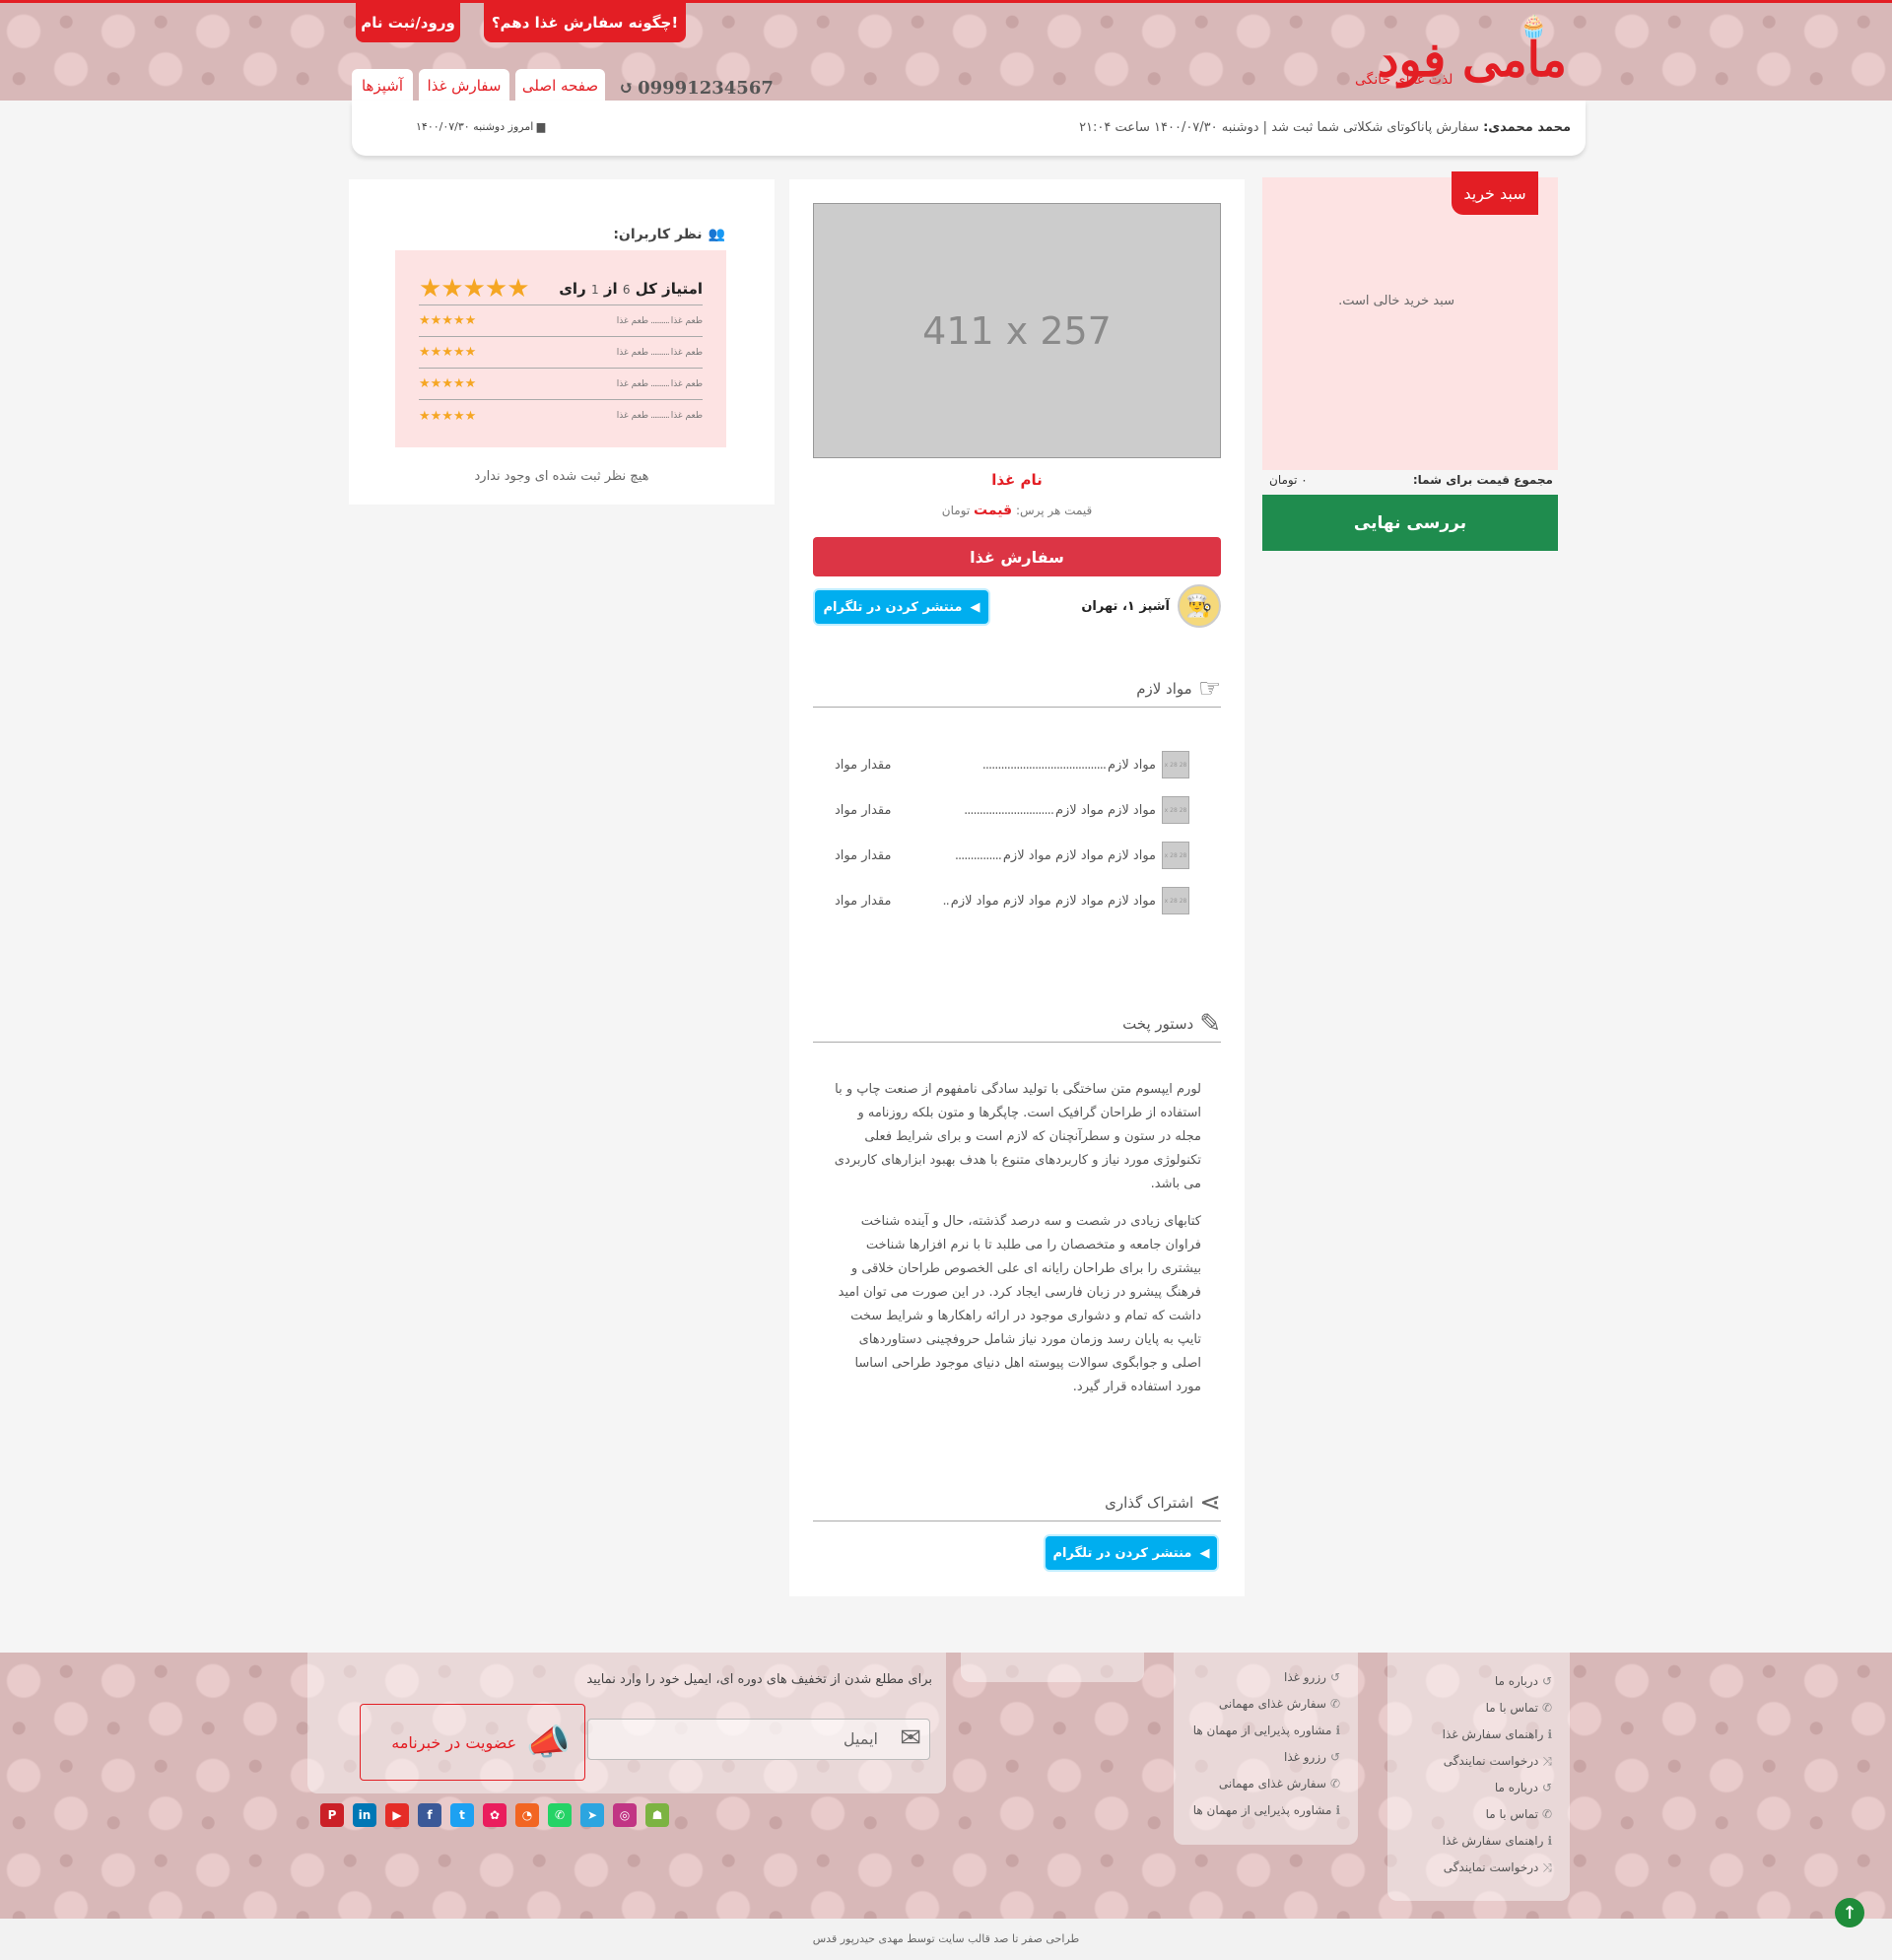 This screenshot has width=1892, height=1960. What do you see at coordinates (716, 235) in the screenshot?
I see `users-icon: 👥` at bounding box center [716, 235].